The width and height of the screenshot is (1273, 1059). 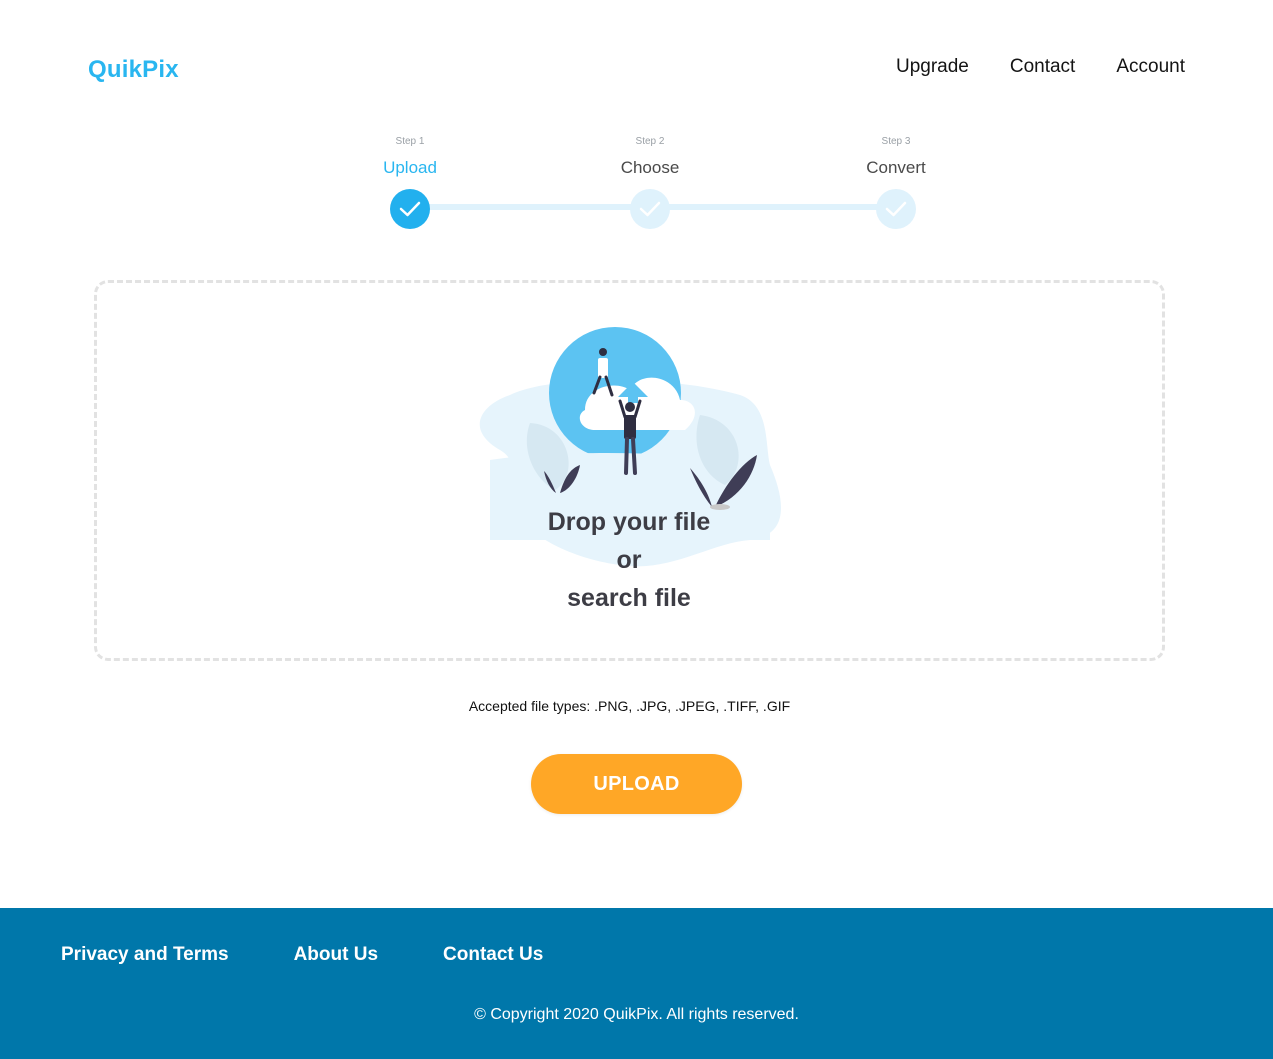 What do you see at coordinates (636, 784) in the screenshot?
I see `upload-button: UPLOAD` at bounding box center [636, 784].